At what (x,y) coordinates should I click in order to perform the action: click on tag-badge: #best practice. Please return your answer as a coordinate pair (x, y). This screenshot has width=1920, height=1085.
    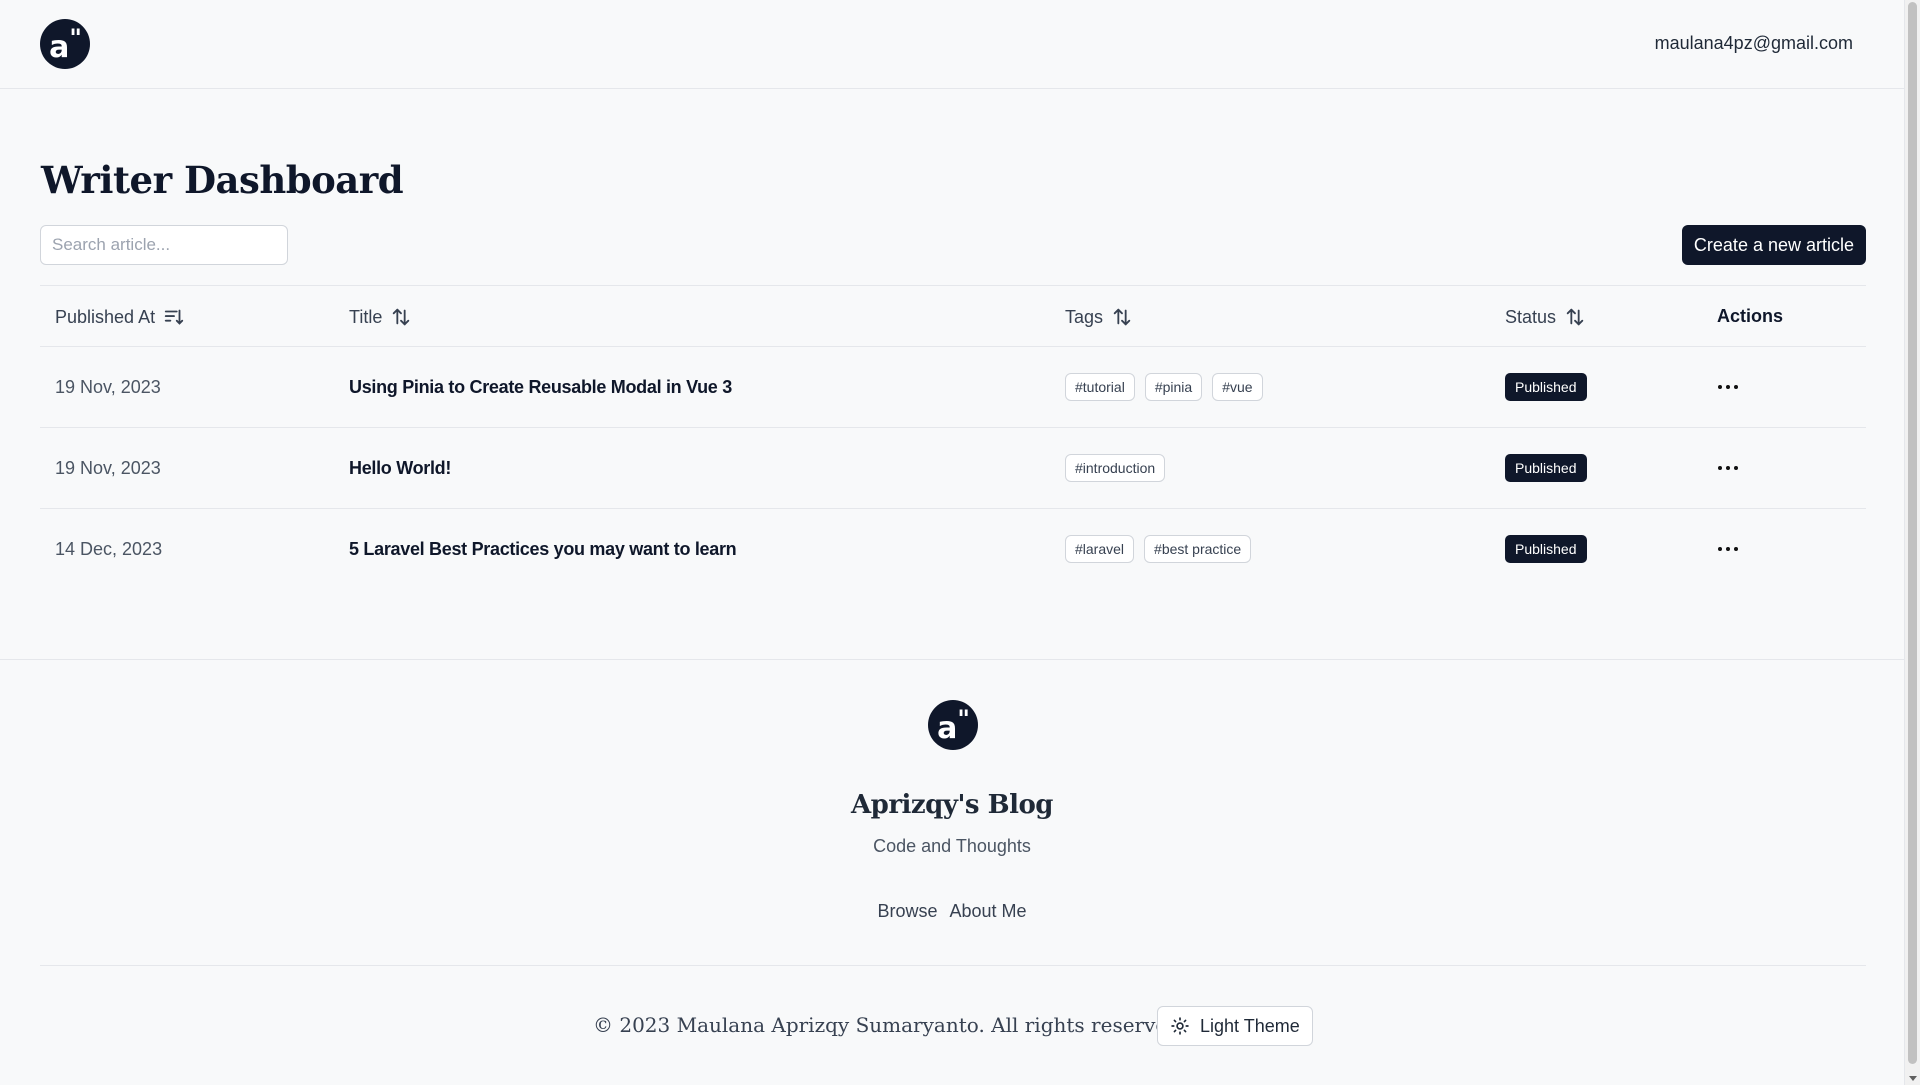
    Looking at the image, I should click on (1198, 549).